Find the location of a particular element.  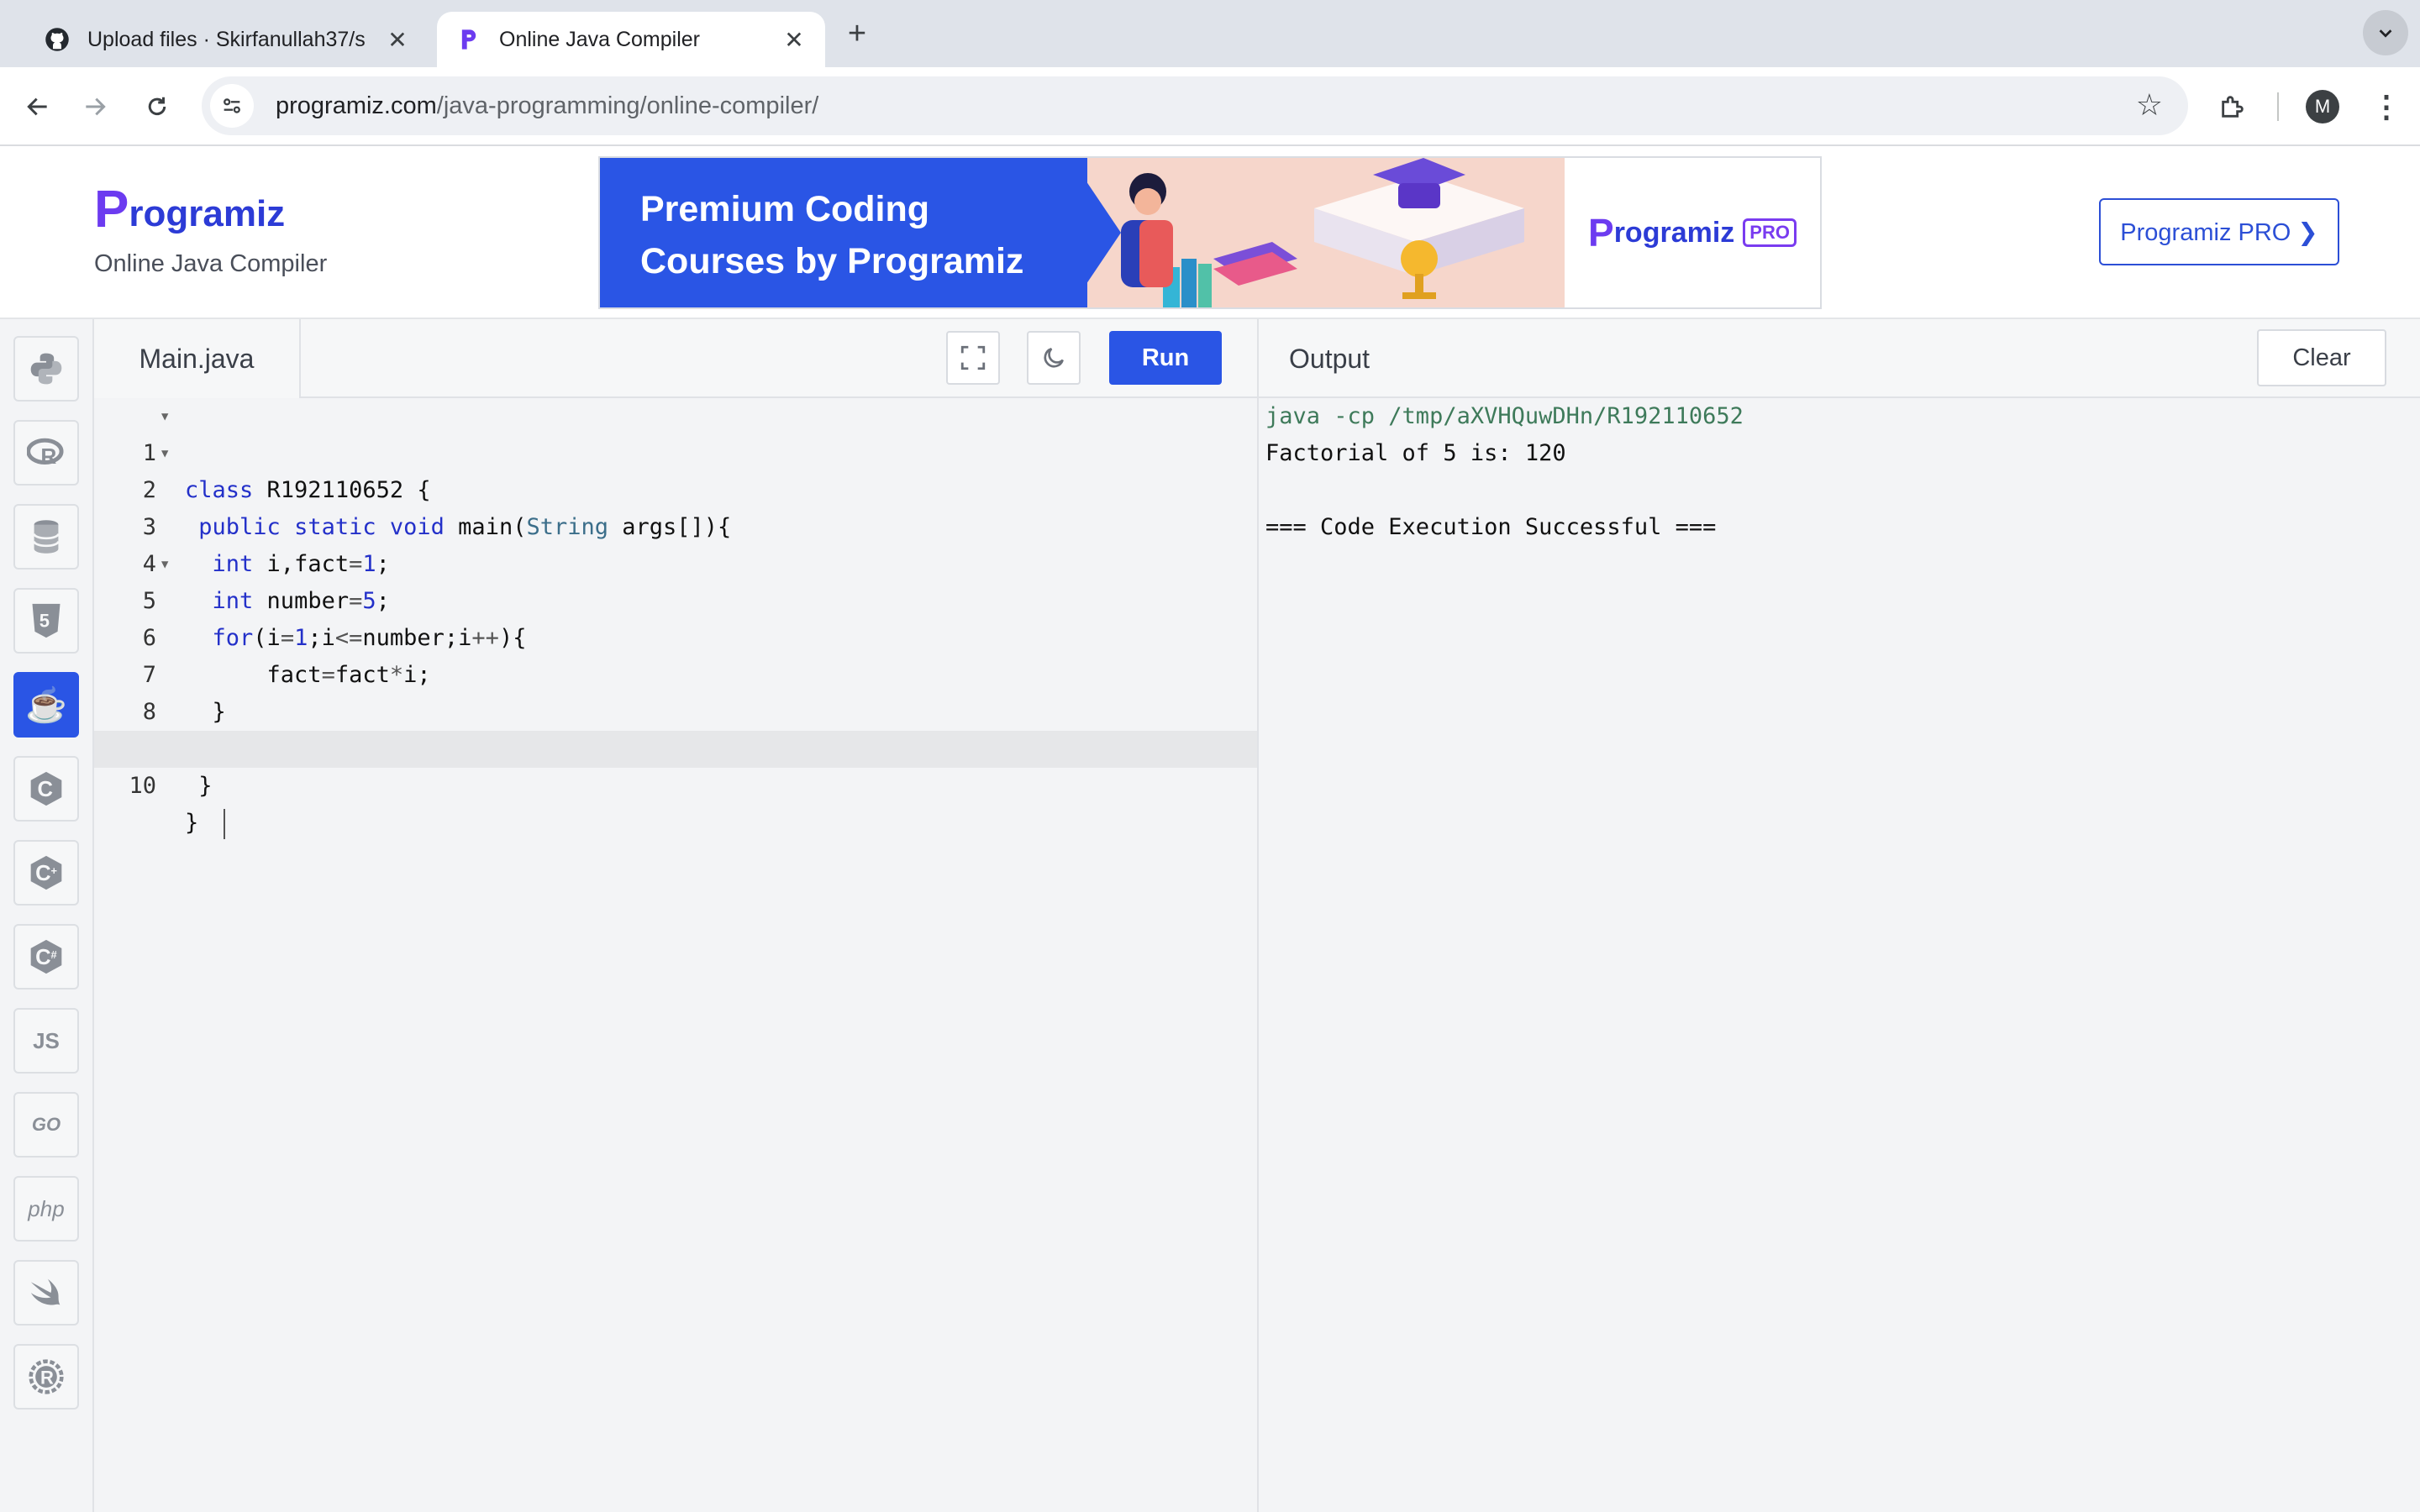

programiz-pro-button: Programiz PRO ❯ is located at coordinates (2219, 231).